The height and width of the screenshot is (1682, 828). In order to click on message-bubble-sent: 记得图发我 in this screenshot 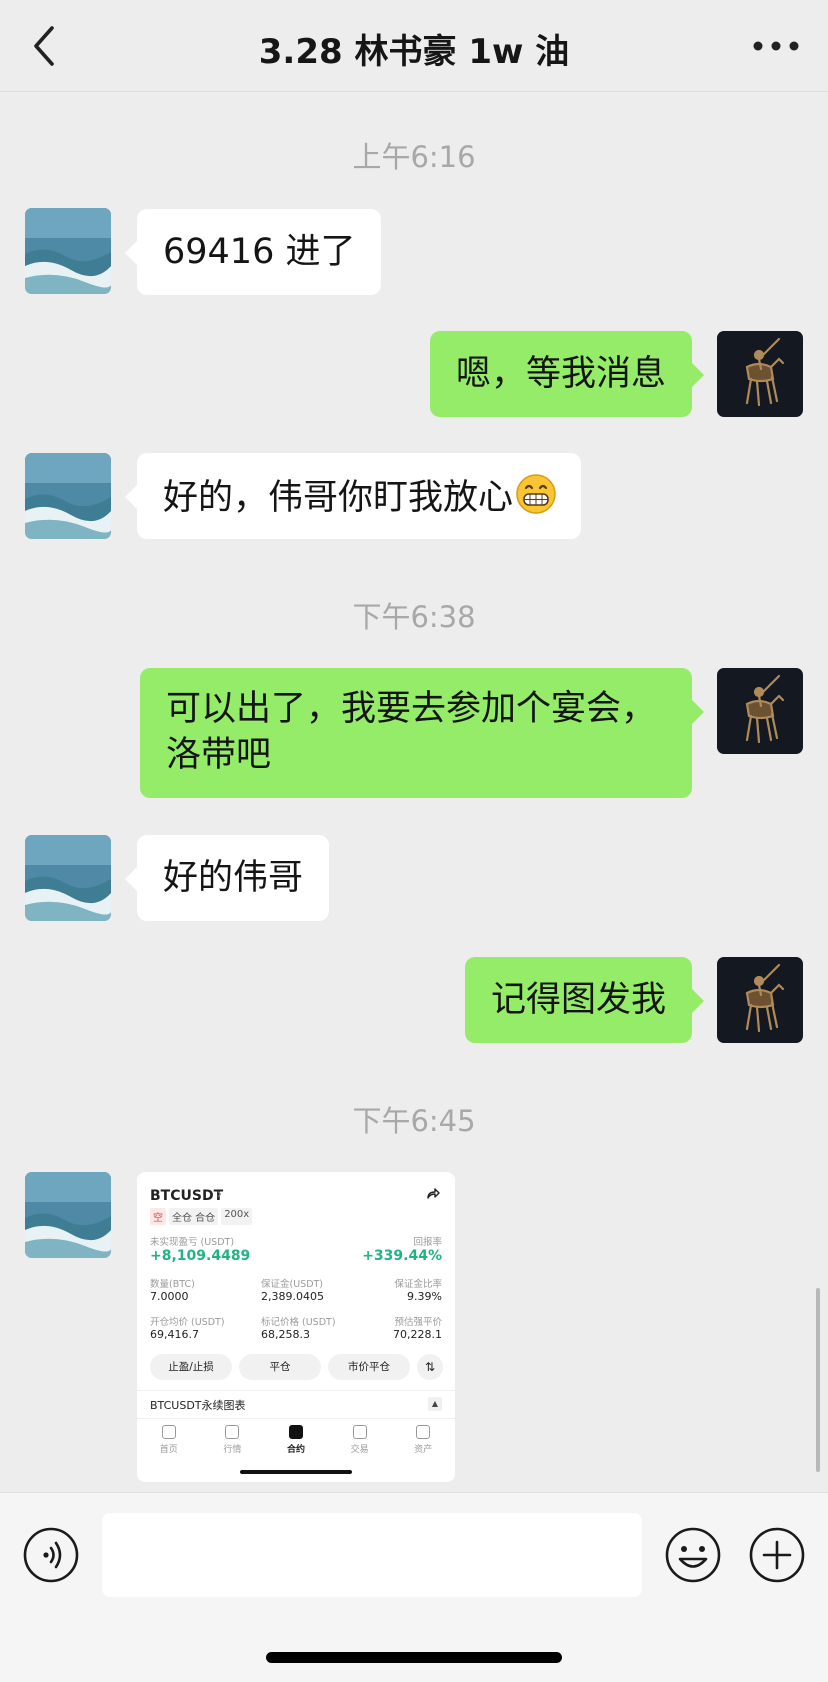, I will do `click(584, 1000)`.